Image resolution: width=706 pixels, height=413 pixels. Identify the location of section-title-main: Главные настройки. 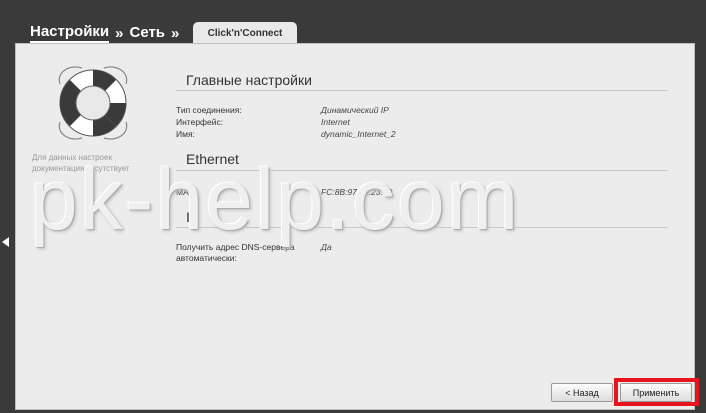
(249, 80).